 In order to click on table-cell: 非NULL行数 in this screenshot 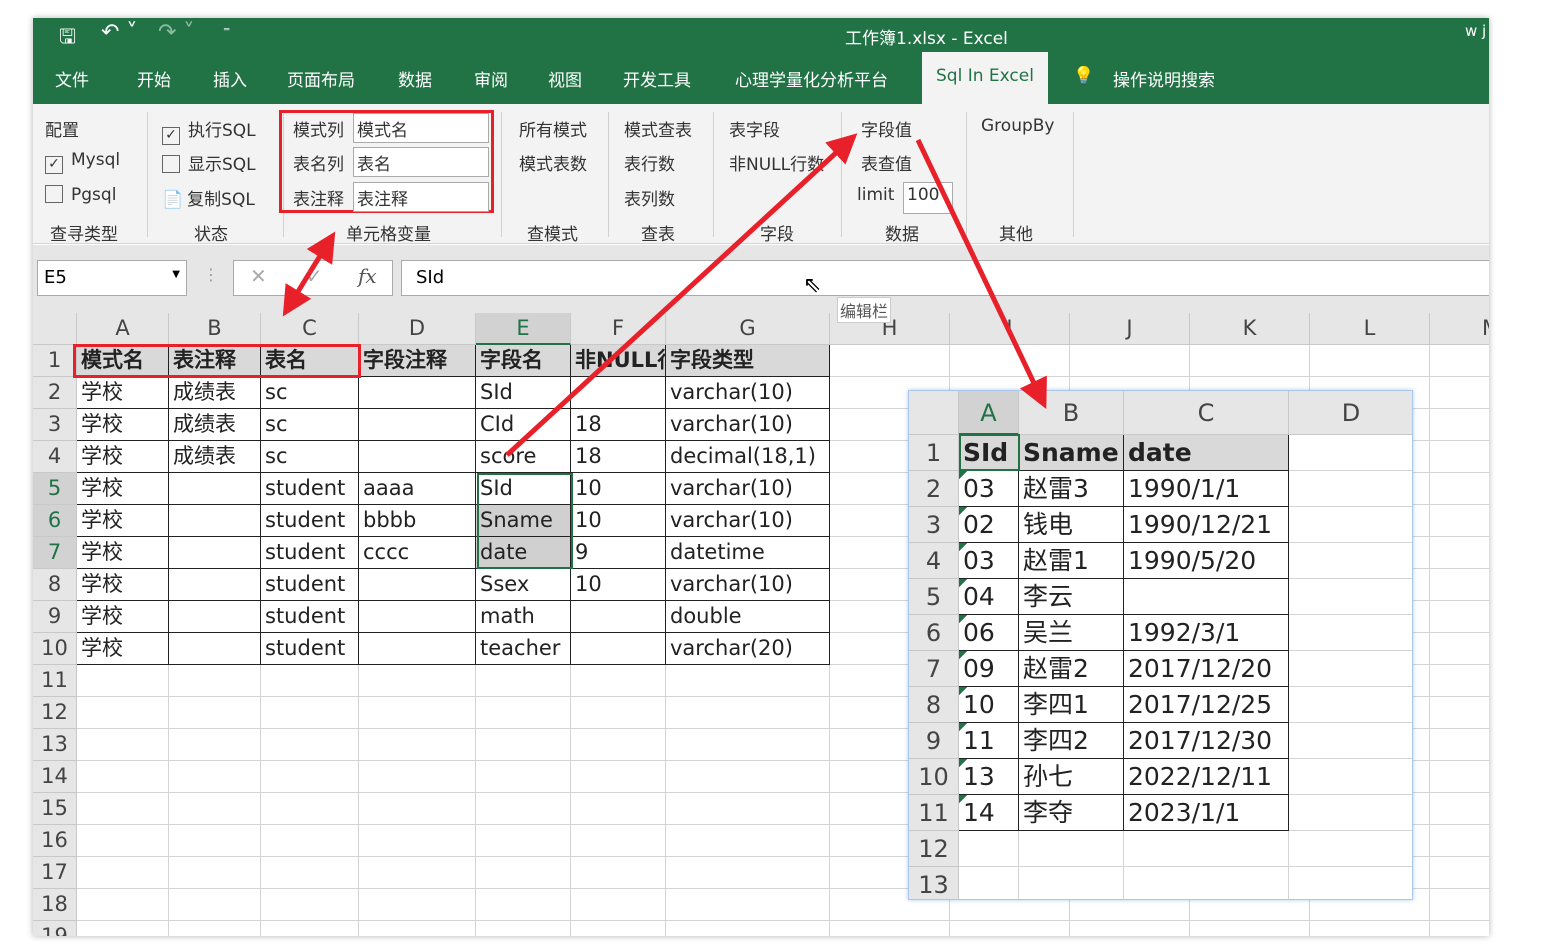, I will do `click(618, 361)`.